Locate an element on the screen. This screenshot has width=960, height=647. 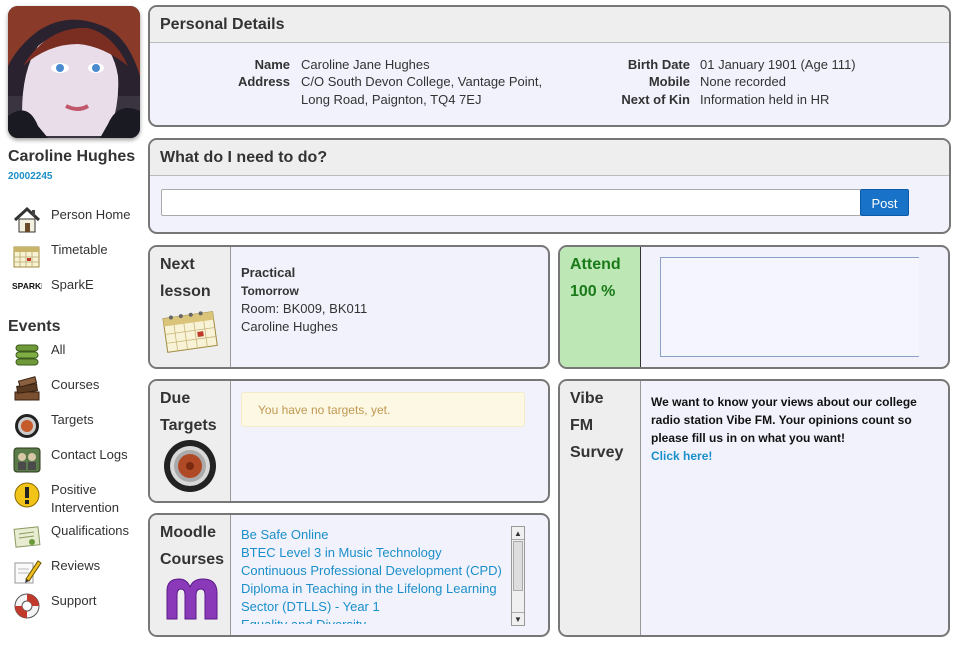
post-button: Post is located at coordinates (884, 202).